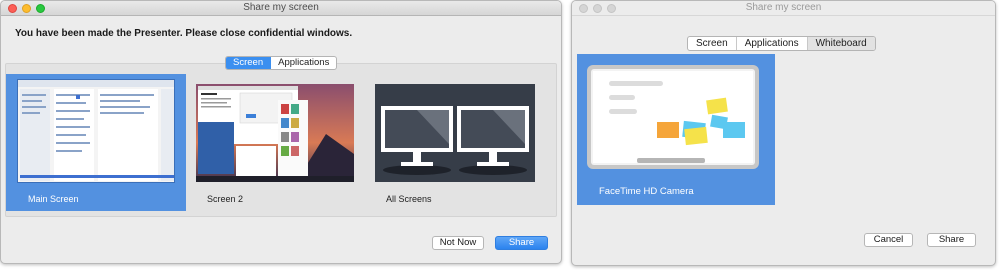  I want to click on two-monitors-icon, so click(455, 140).